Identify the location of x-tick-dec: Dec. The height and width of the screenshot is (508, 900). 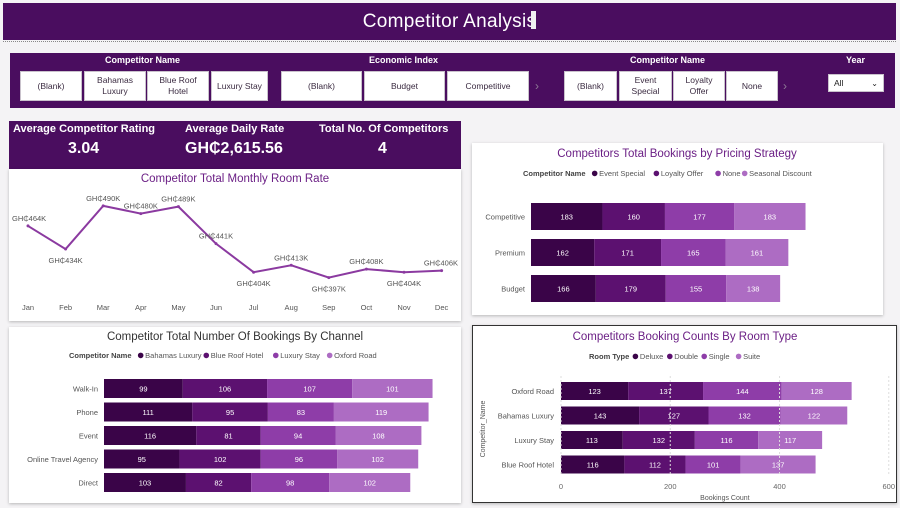
(442, 307).